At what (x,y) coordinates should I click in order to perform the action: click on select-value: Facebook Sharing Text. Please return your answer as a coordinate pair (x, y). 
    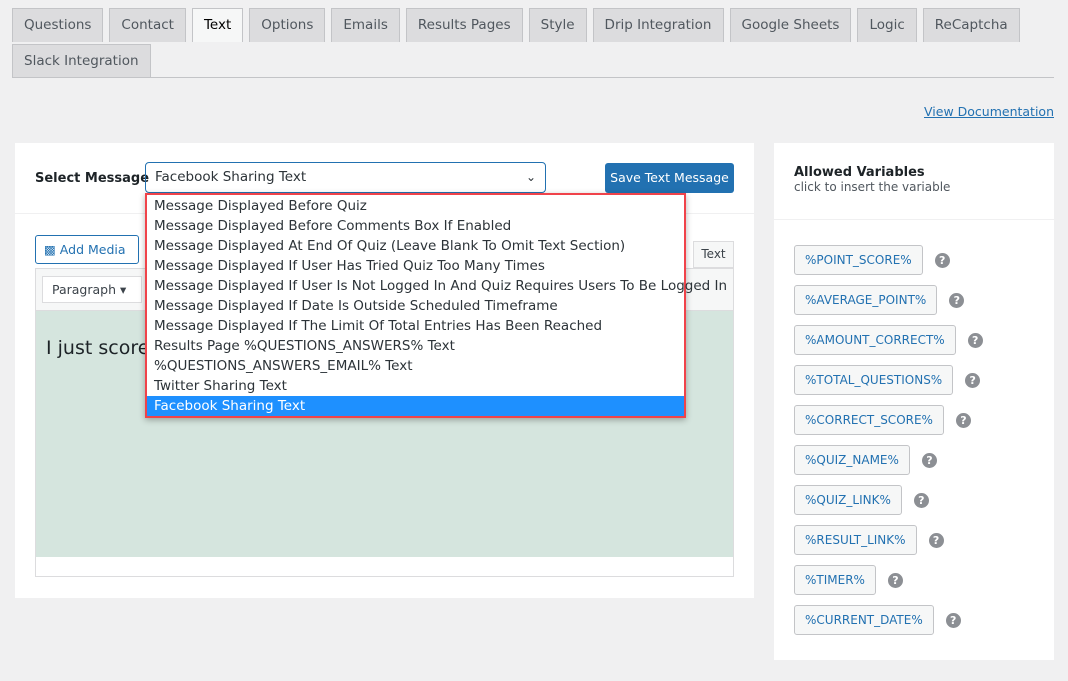
    Looking at the image, I should click on (231, 177).